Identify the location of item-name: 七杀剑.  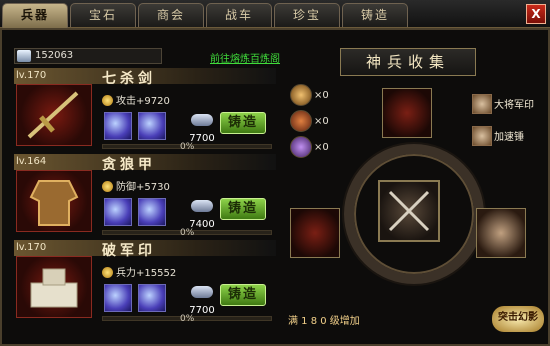
(129, 79).